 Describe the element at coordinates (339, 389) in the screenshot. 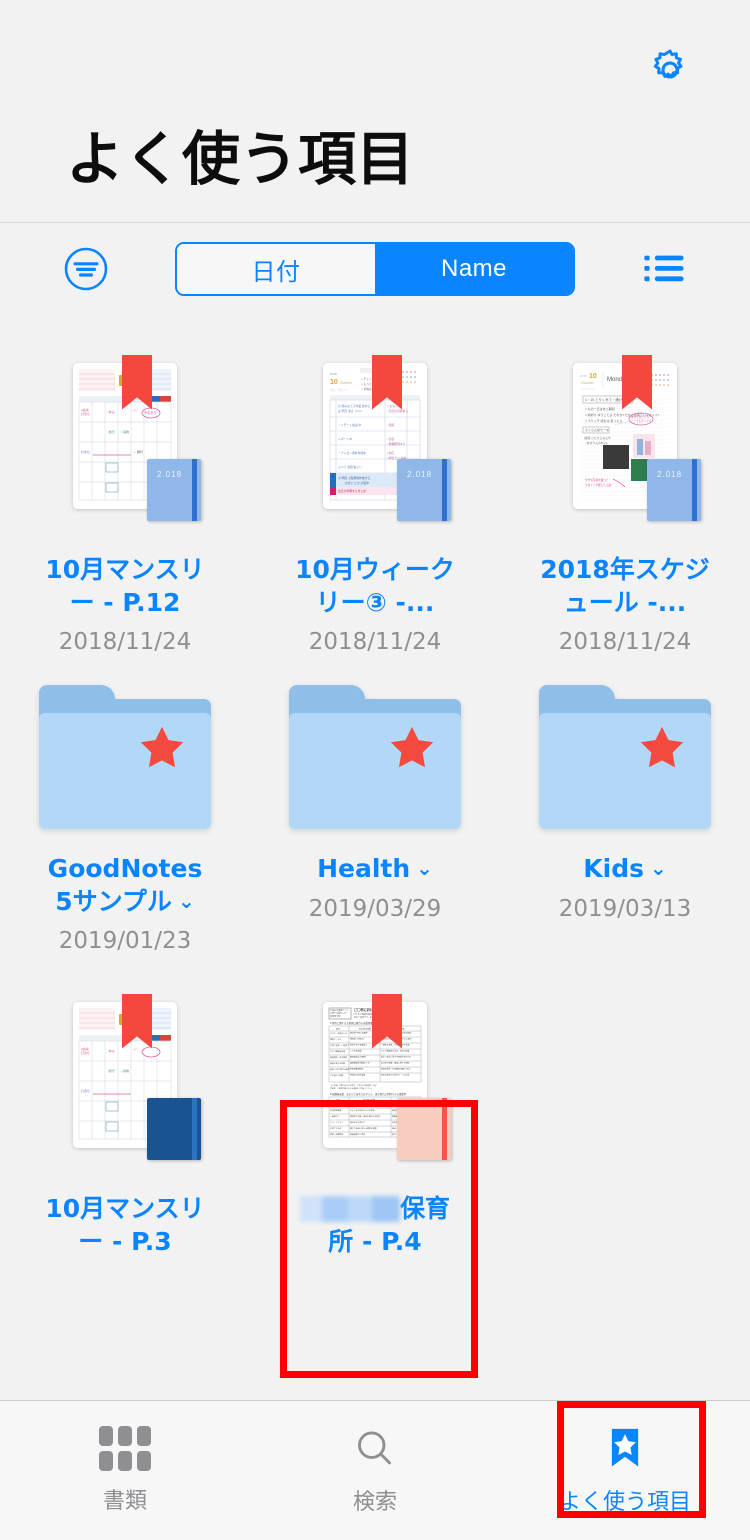

I see `svg-text: ウィークリー` at that location.